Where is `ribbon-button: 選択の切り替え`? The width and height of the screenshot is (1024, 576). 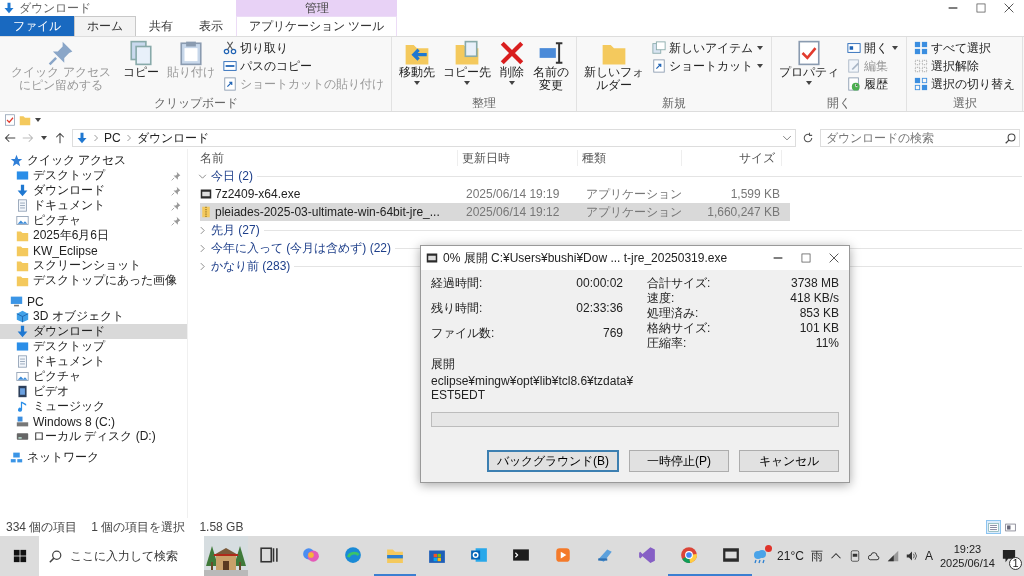 ribbon-button: 選択の切り替え is located at coordinates (964, 84).